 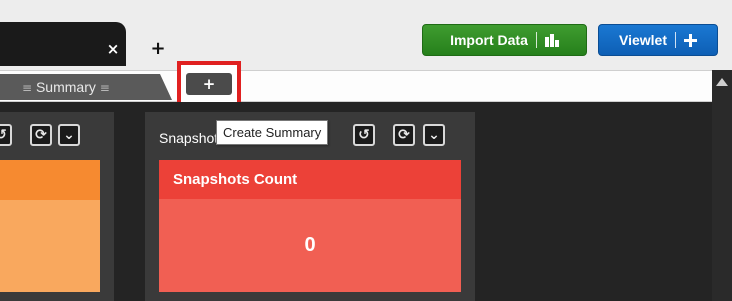 I want to click on viewlet-label: Viewlet, so click(x=643, y=40).